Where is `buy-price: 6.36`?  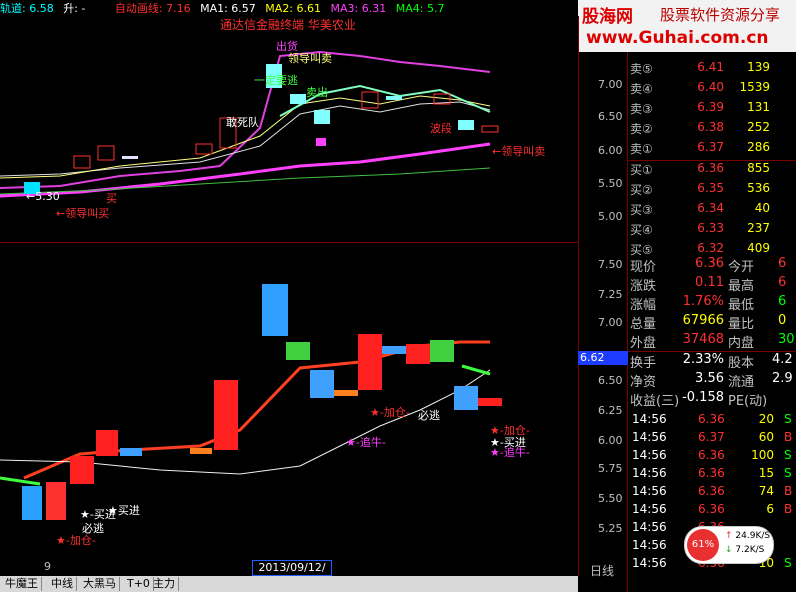
buy-price: 6.36 is located at coordinates (710, 168).